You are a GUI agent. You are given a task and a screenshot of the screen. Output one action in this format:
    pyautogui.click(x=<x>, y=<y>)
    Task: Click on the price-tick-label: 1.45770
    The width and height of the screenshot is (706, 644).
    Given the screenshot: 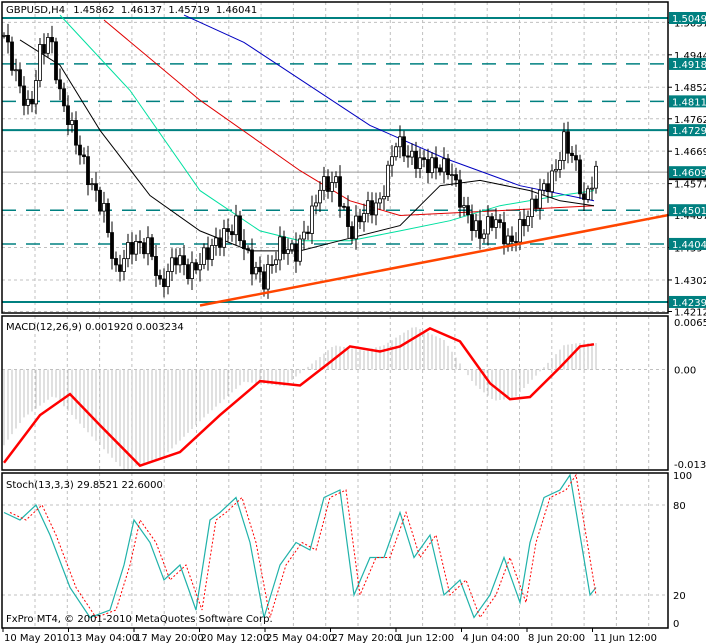 What is the action you would take?
    pyautogui.click(x=690, y=185)
    